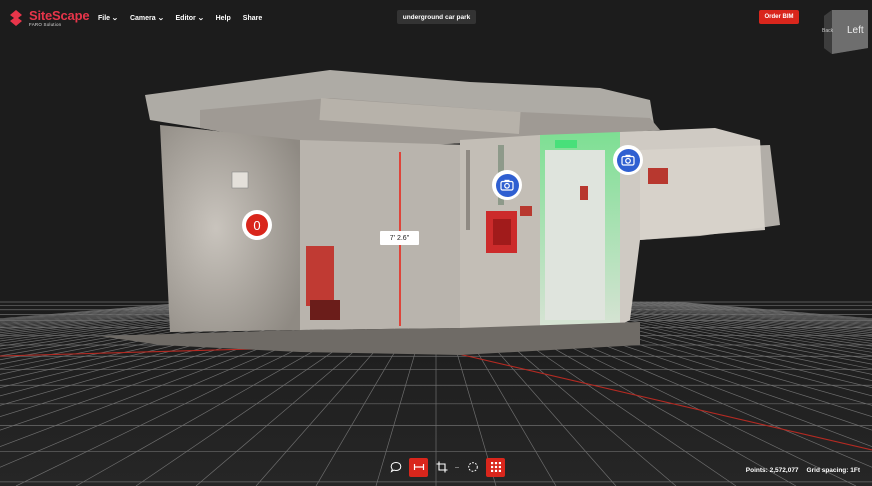  I want to click on toolbar-separator, so click(457, 467).